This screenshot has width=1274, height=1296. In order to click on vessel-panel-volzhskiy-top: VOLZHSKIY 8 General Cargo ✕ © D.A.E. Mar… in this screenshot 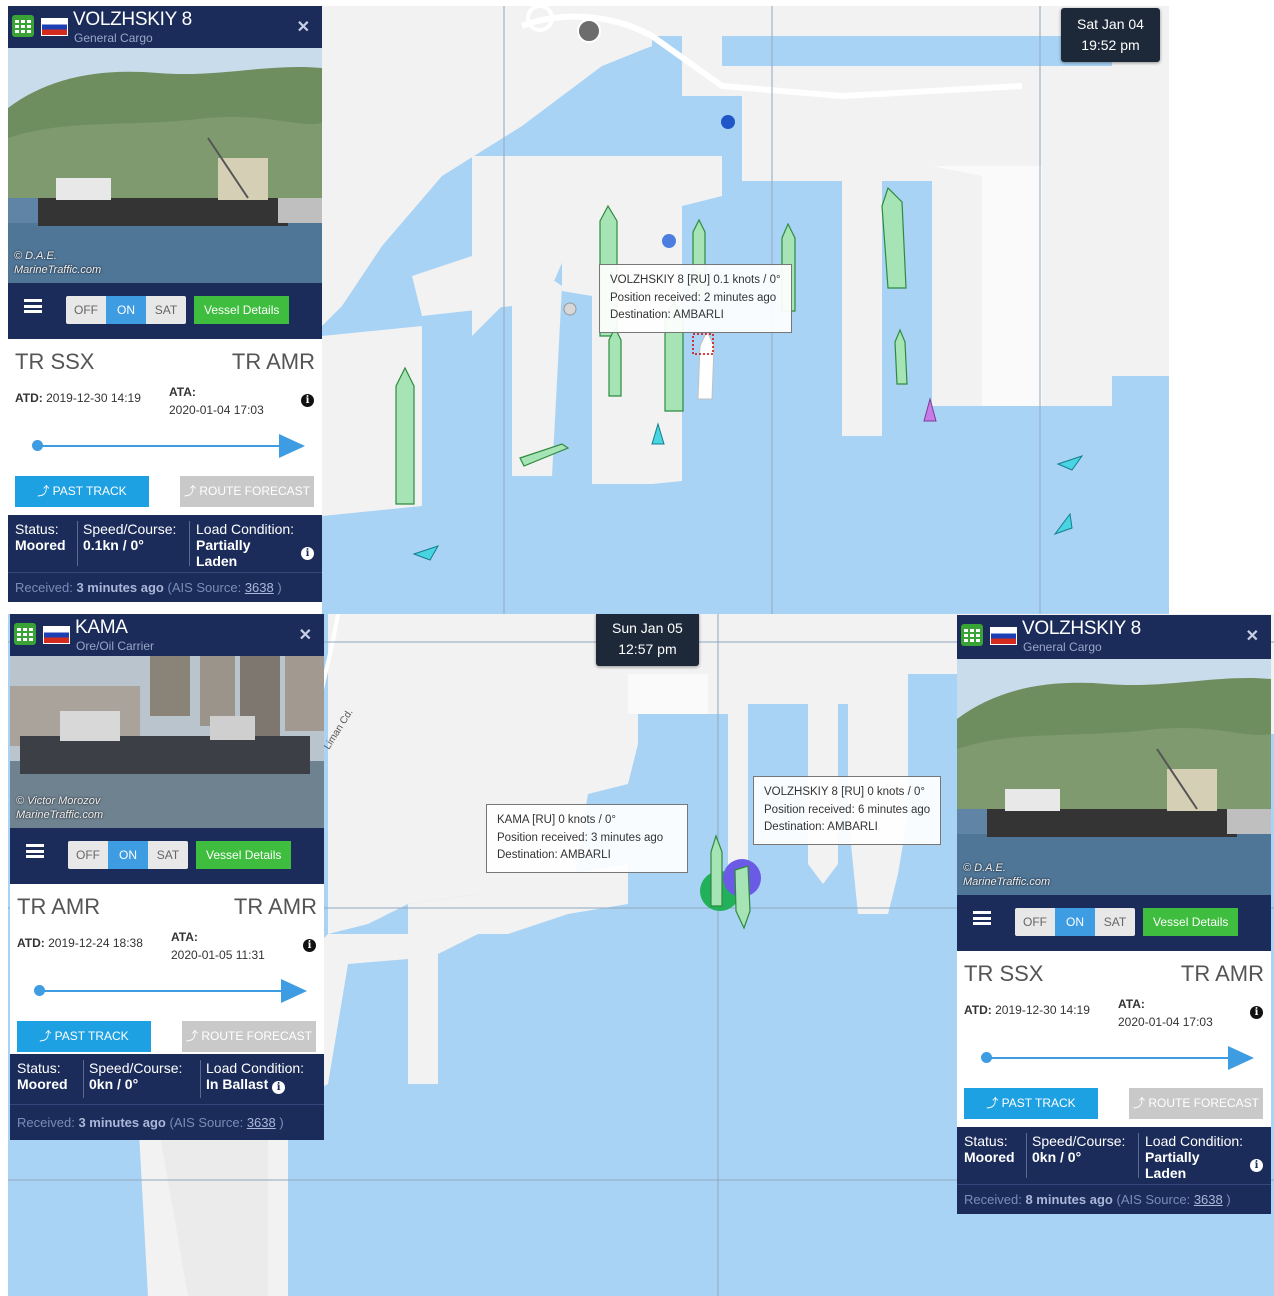, I will do `click(165, 304)`.